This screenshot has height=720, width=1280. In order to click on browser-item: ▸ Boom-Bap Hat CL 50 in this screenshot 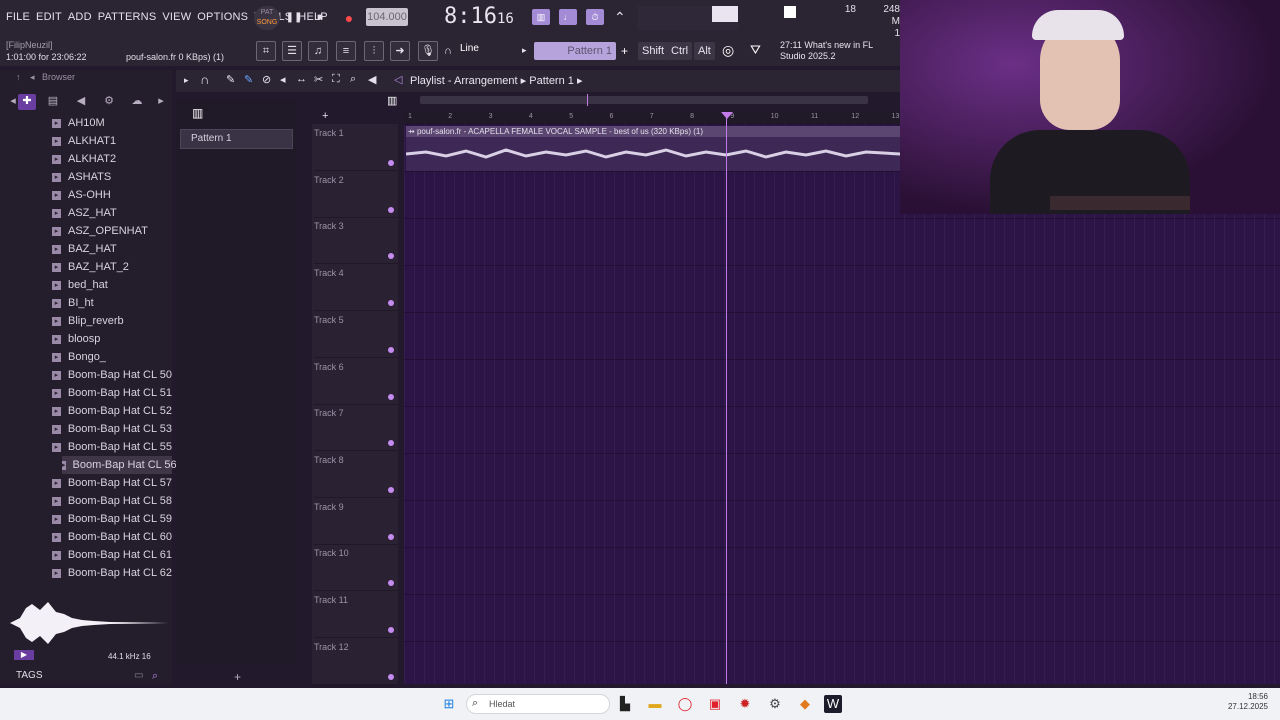, I will do `click(112, 375)`.